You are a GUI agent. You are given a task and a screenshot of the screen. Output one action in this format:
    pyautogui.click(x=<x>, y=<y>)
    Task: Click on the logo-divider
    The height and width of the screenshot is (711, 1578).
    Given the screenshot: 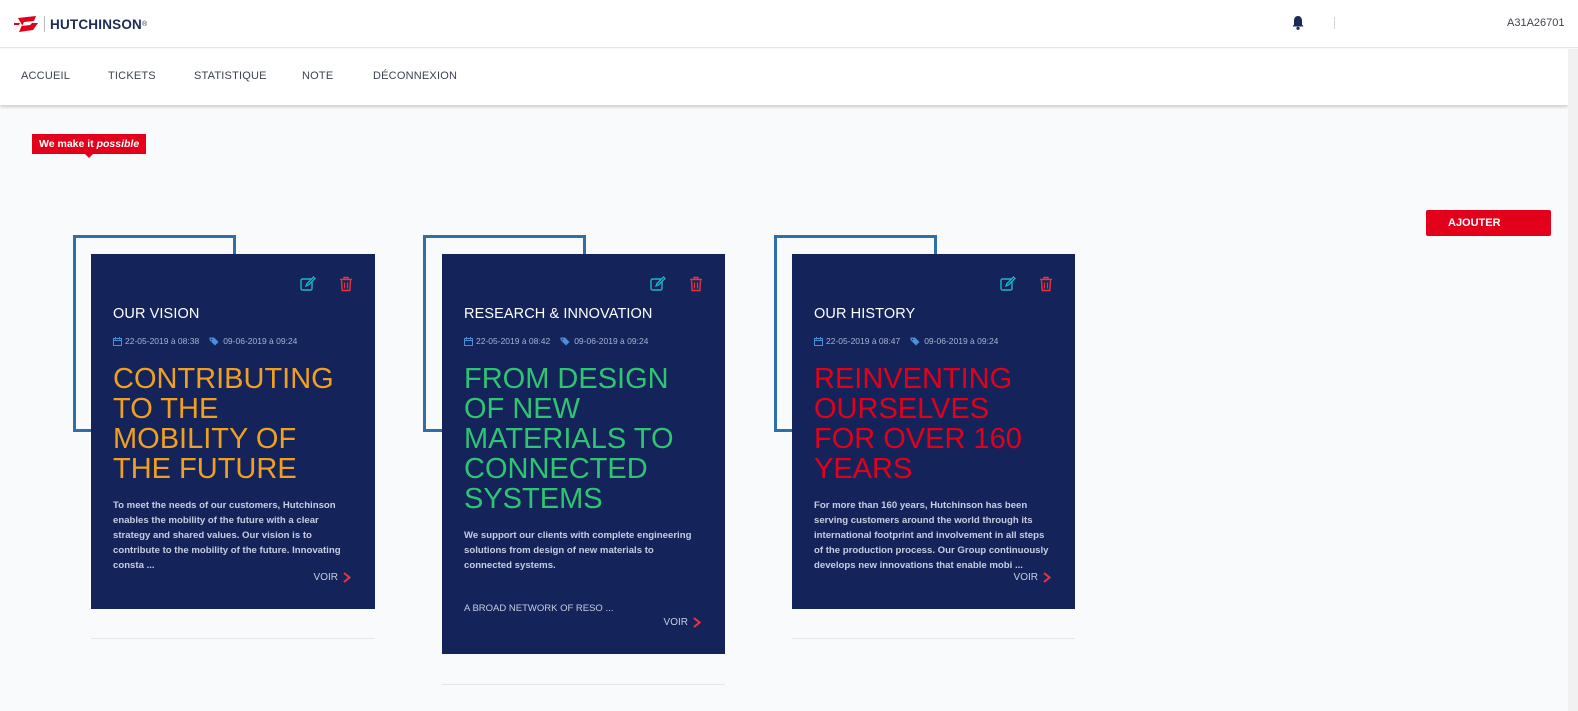 What is the action you would take?
    pyautogui.click(x=44, y=24)
    